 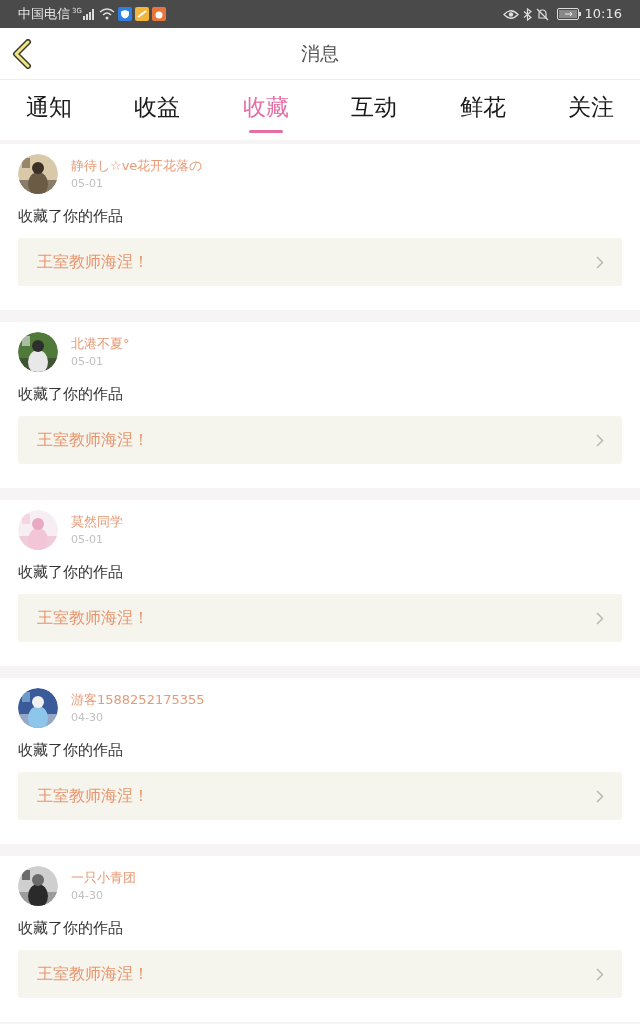 What do you see at coordinates (138, 699) in the screenshot?
I see `user-name: 游客1588252175355` at bounding box center [138, 699].